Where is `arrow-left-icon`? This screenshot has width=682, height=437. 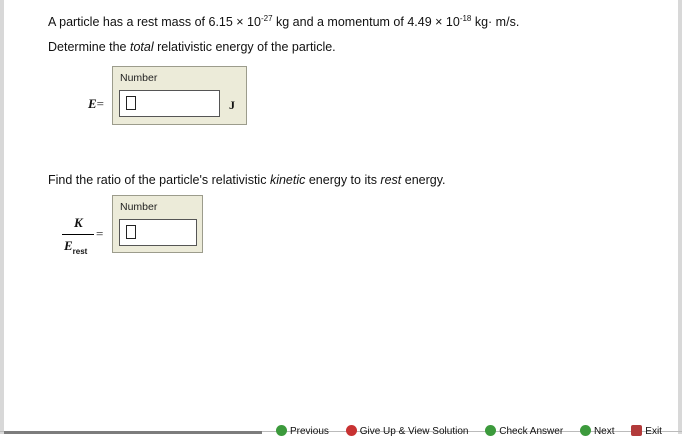
arrow-left-icon is located at coordinates (281, 430).